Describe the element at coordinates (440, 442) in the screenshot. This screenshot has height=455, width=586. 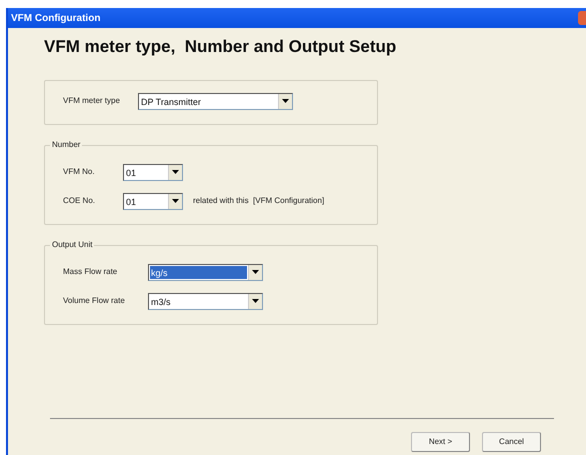
I see `next-button: Next >` at that location.